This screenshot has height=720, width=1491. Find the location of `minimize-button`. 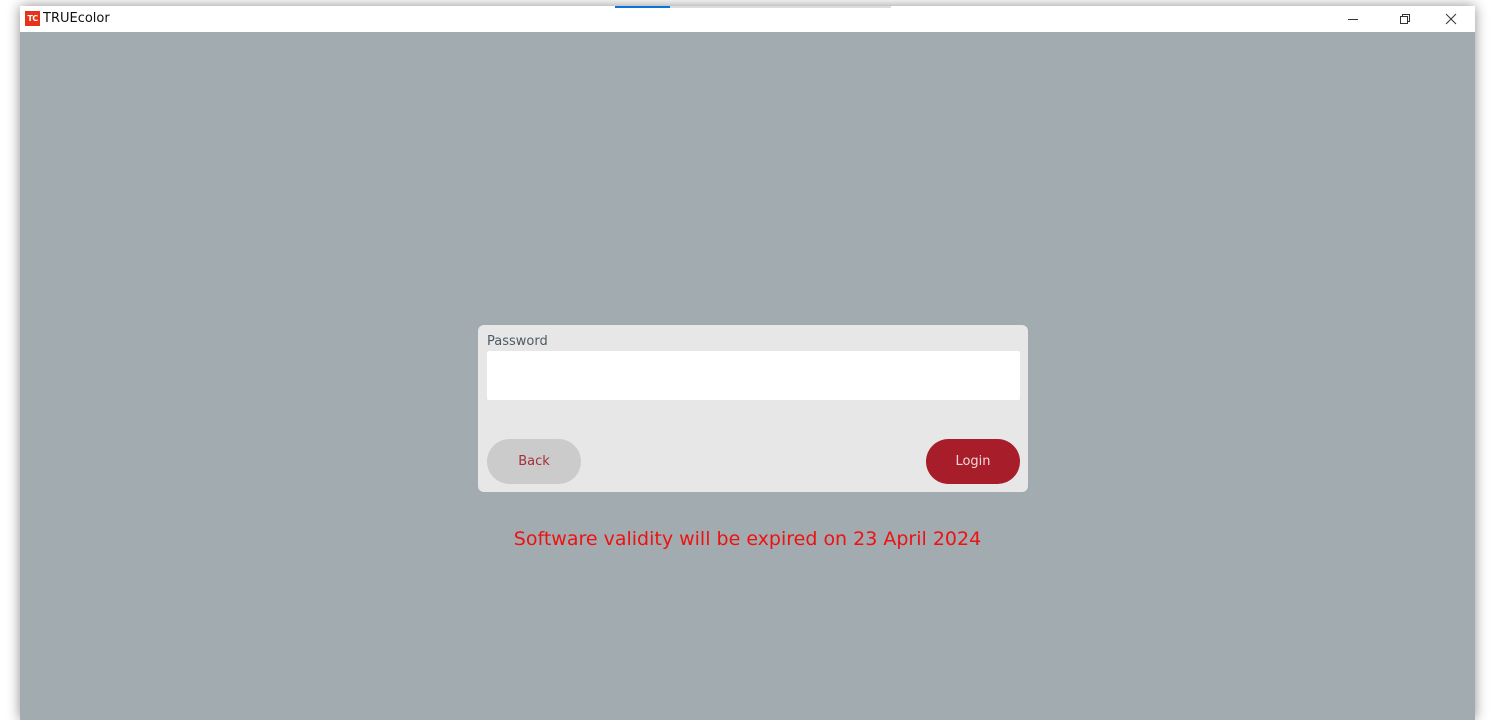

minimize-button is located at coordinates (1353, 19).